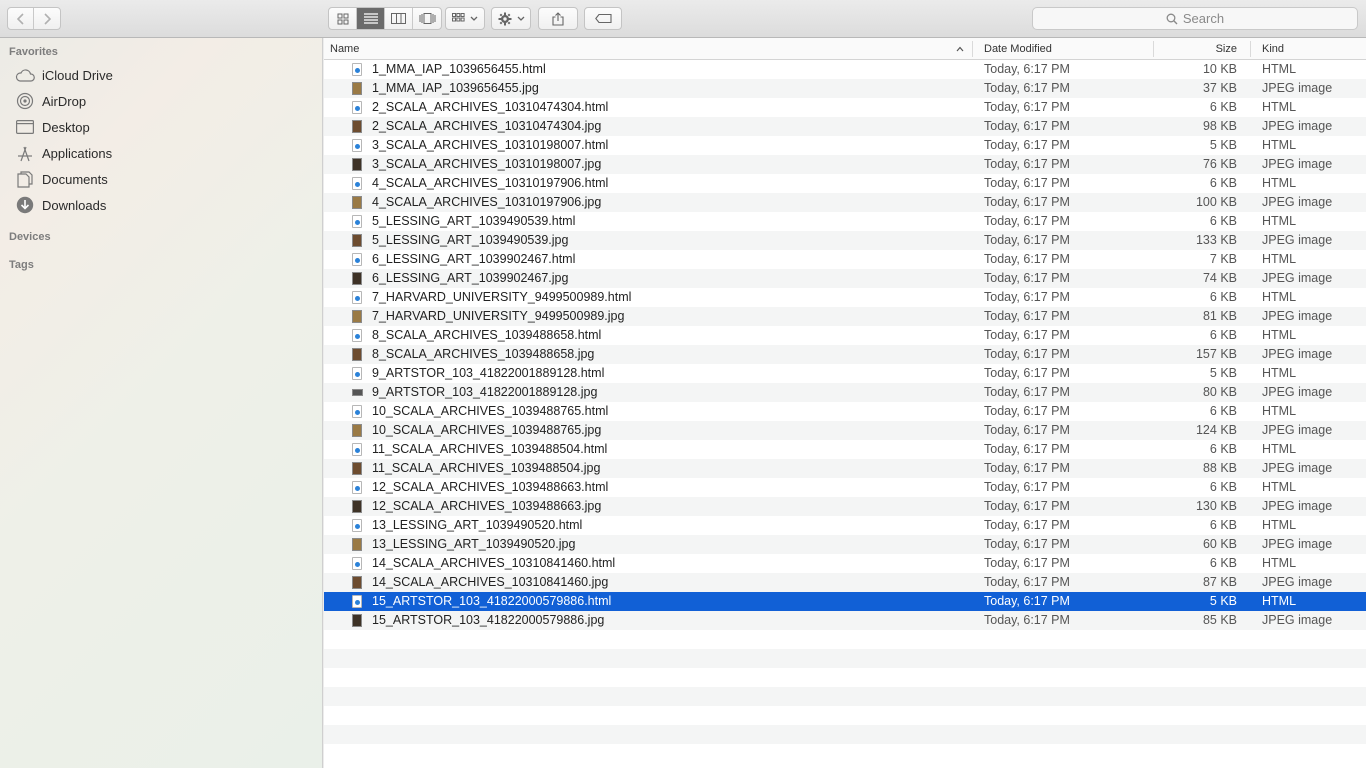  I want to click on action-button, so click(511, 18).